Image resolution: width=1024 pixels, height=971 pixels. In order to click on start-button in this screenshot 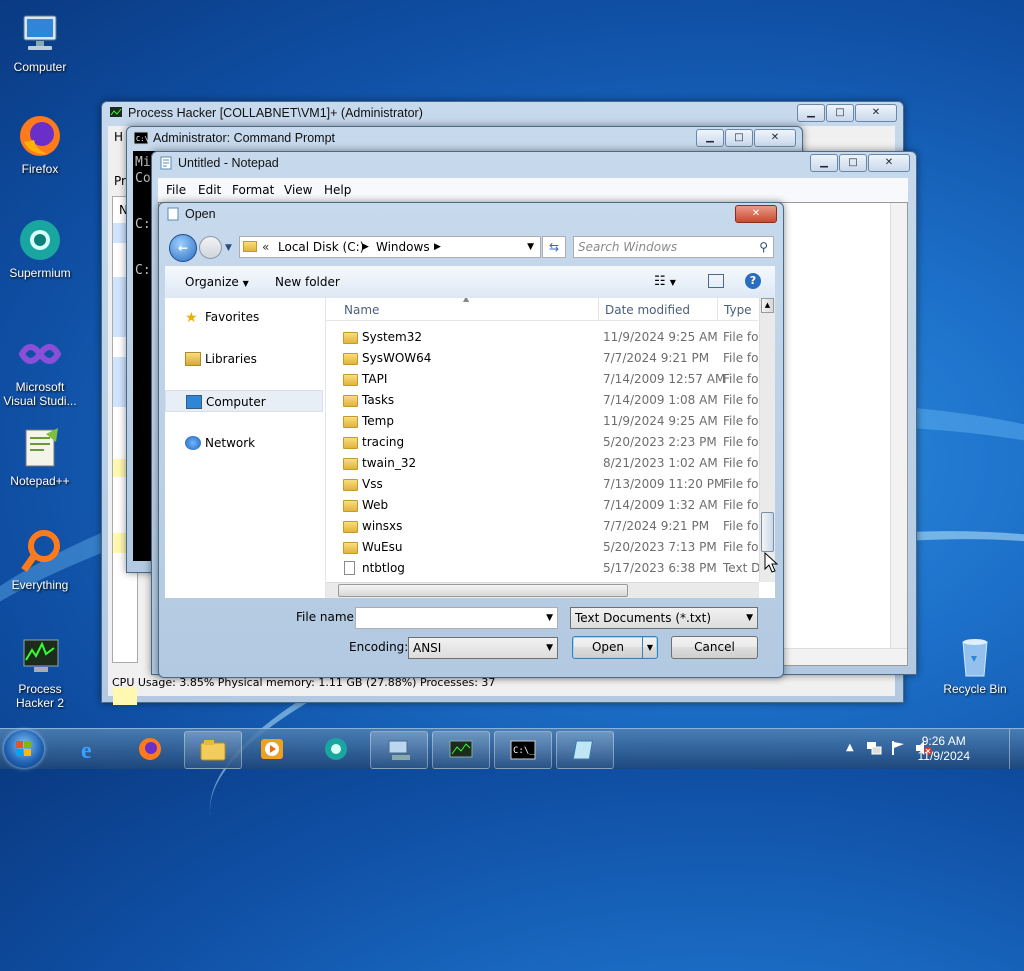, I will do `click(24, 749)`.